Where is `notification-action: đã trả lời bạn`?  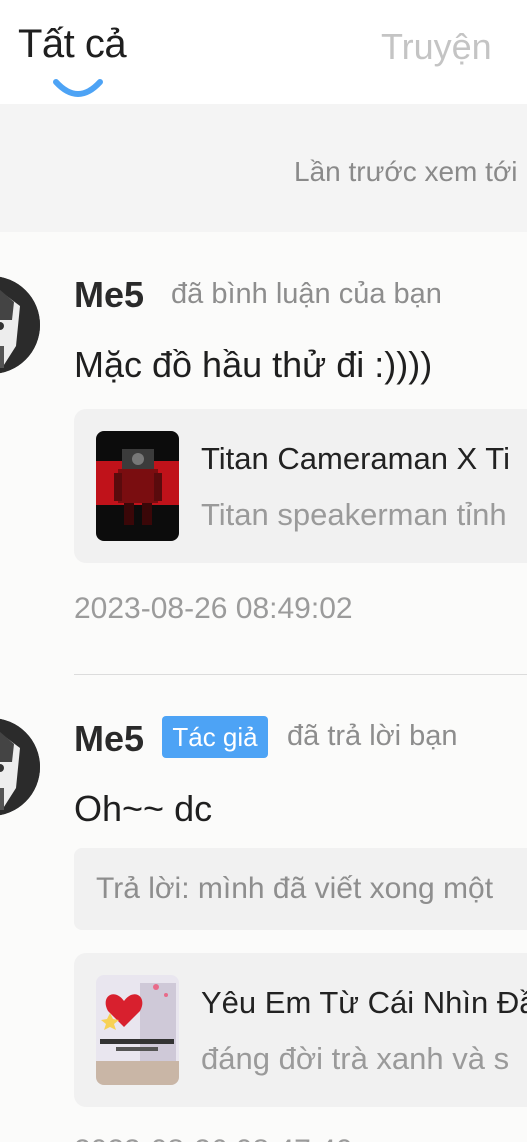 notification-action: đã trả lời bạn is located at coordinates (372, 736).